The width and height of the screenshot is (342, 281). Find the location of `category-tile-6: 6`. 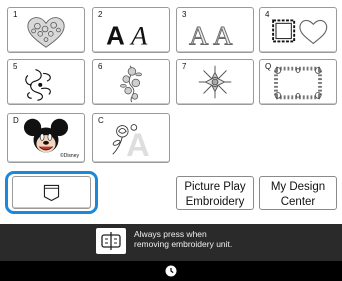

category-tile-6: 6 is located at coordinates (131, 82).